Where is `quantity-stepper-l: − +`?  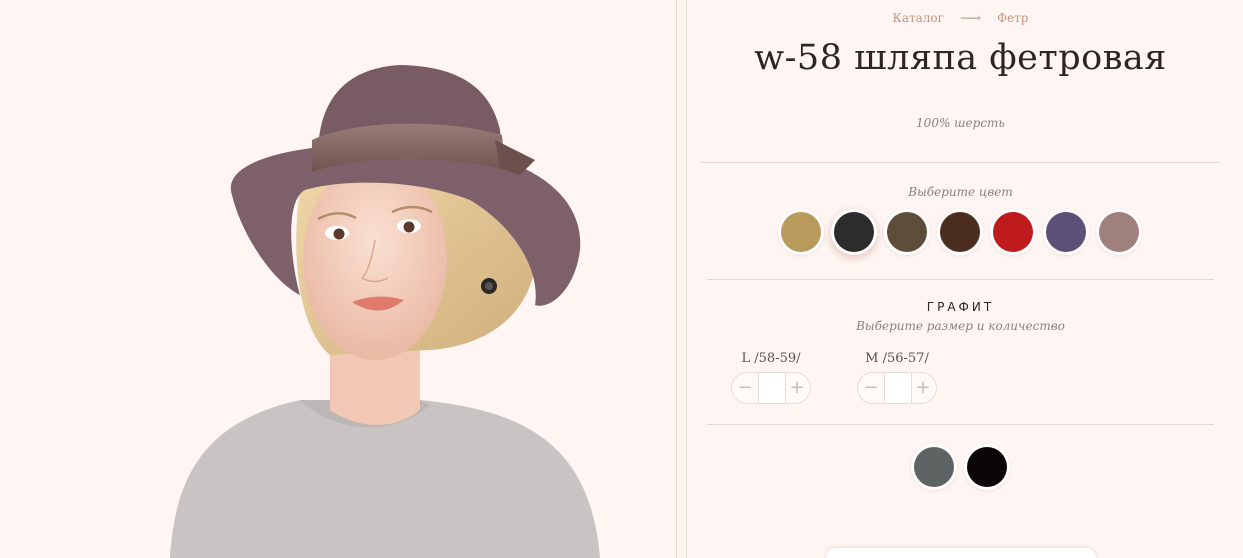 quantity-stepper-l: − + is located at coordinates (771, 388).